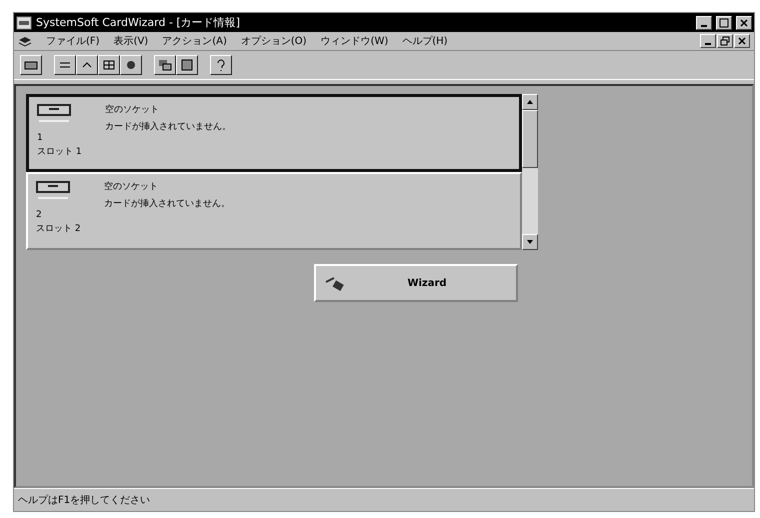  I want to click on scroll-down-button, so click(530, 242).